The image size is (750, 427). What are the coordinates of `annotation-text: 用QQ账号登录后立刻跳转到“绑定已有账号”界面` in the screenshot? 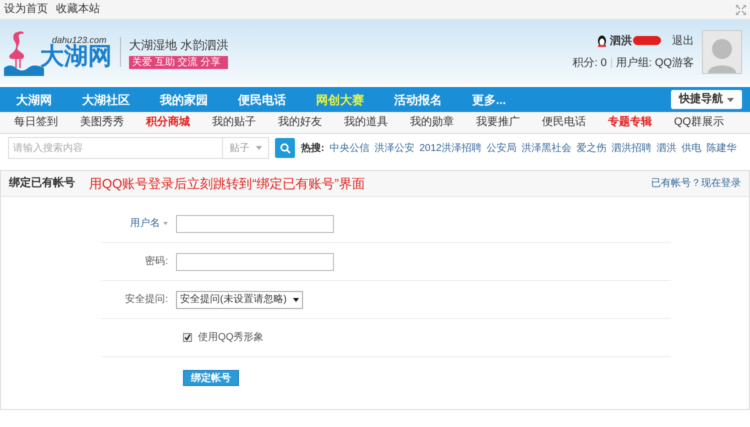 It's located at (227, 183).